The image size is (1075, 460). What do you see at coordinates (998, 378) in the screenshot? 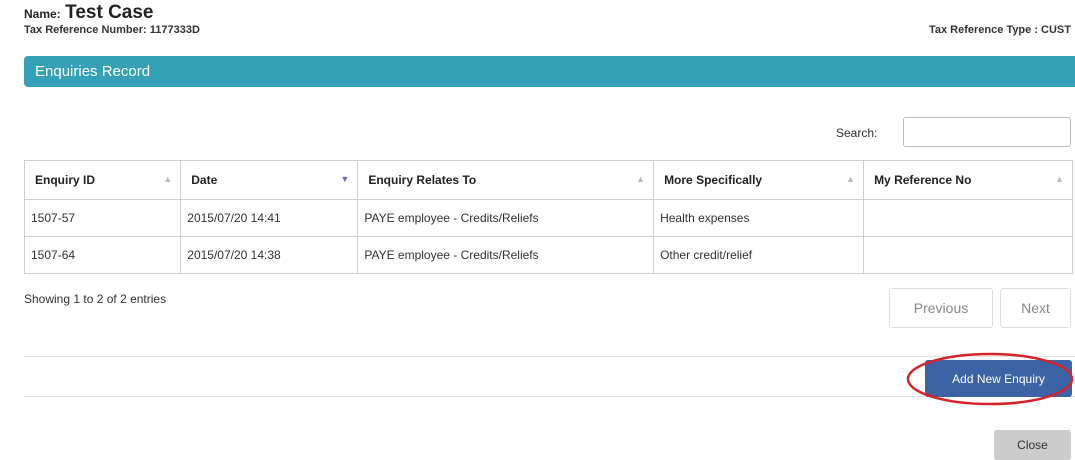
I see `add-new-enquiry-button: Add New Enquiry` at bounding box center [998, 378].